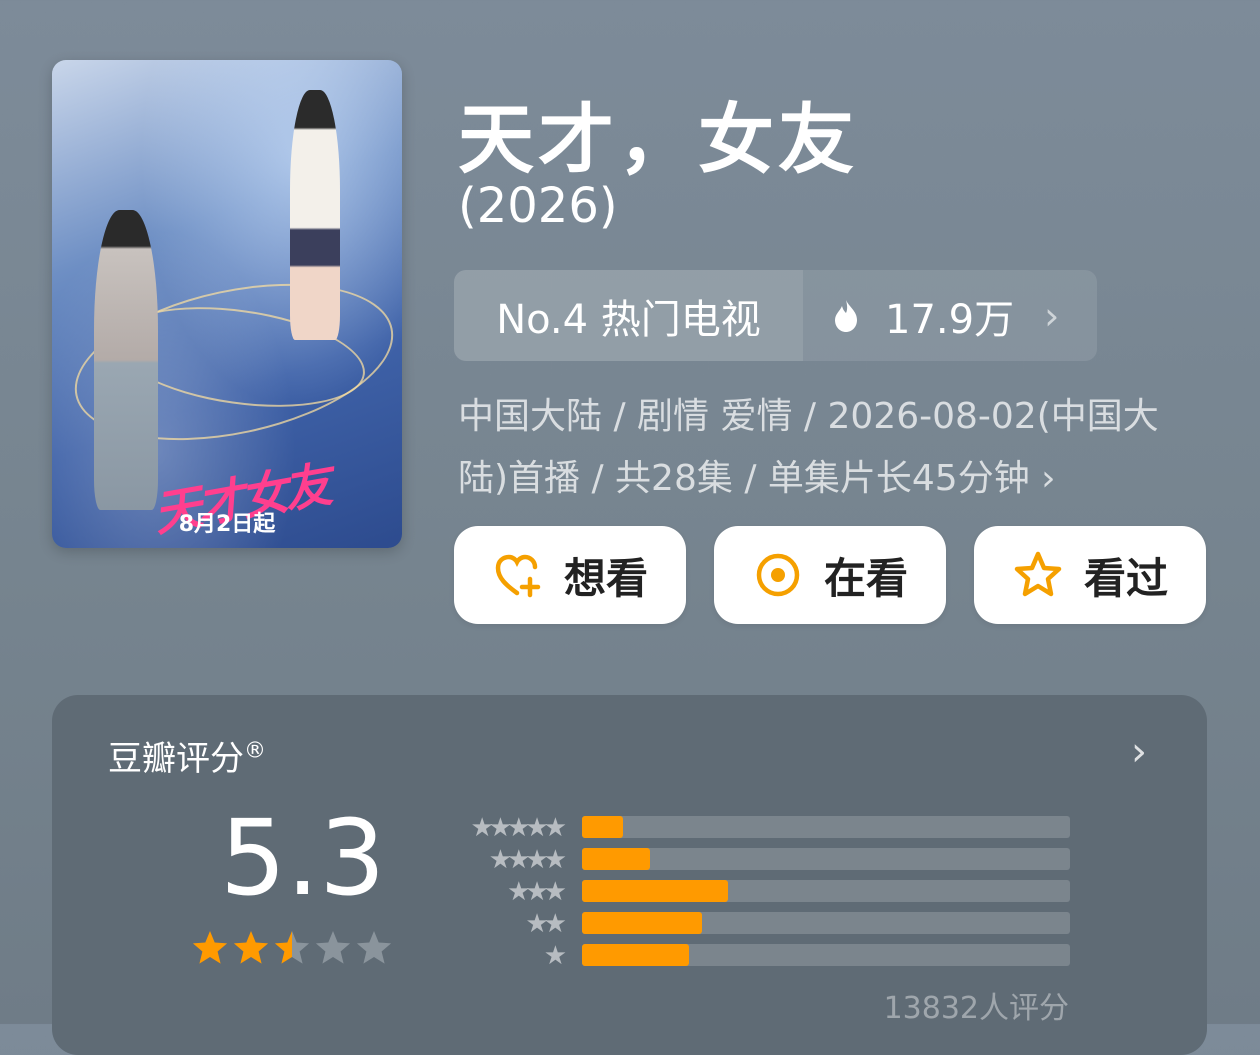  Describe the element at coordinates (950, 319) in the screenshot. I see `heat-value: 17.9万` at that location.